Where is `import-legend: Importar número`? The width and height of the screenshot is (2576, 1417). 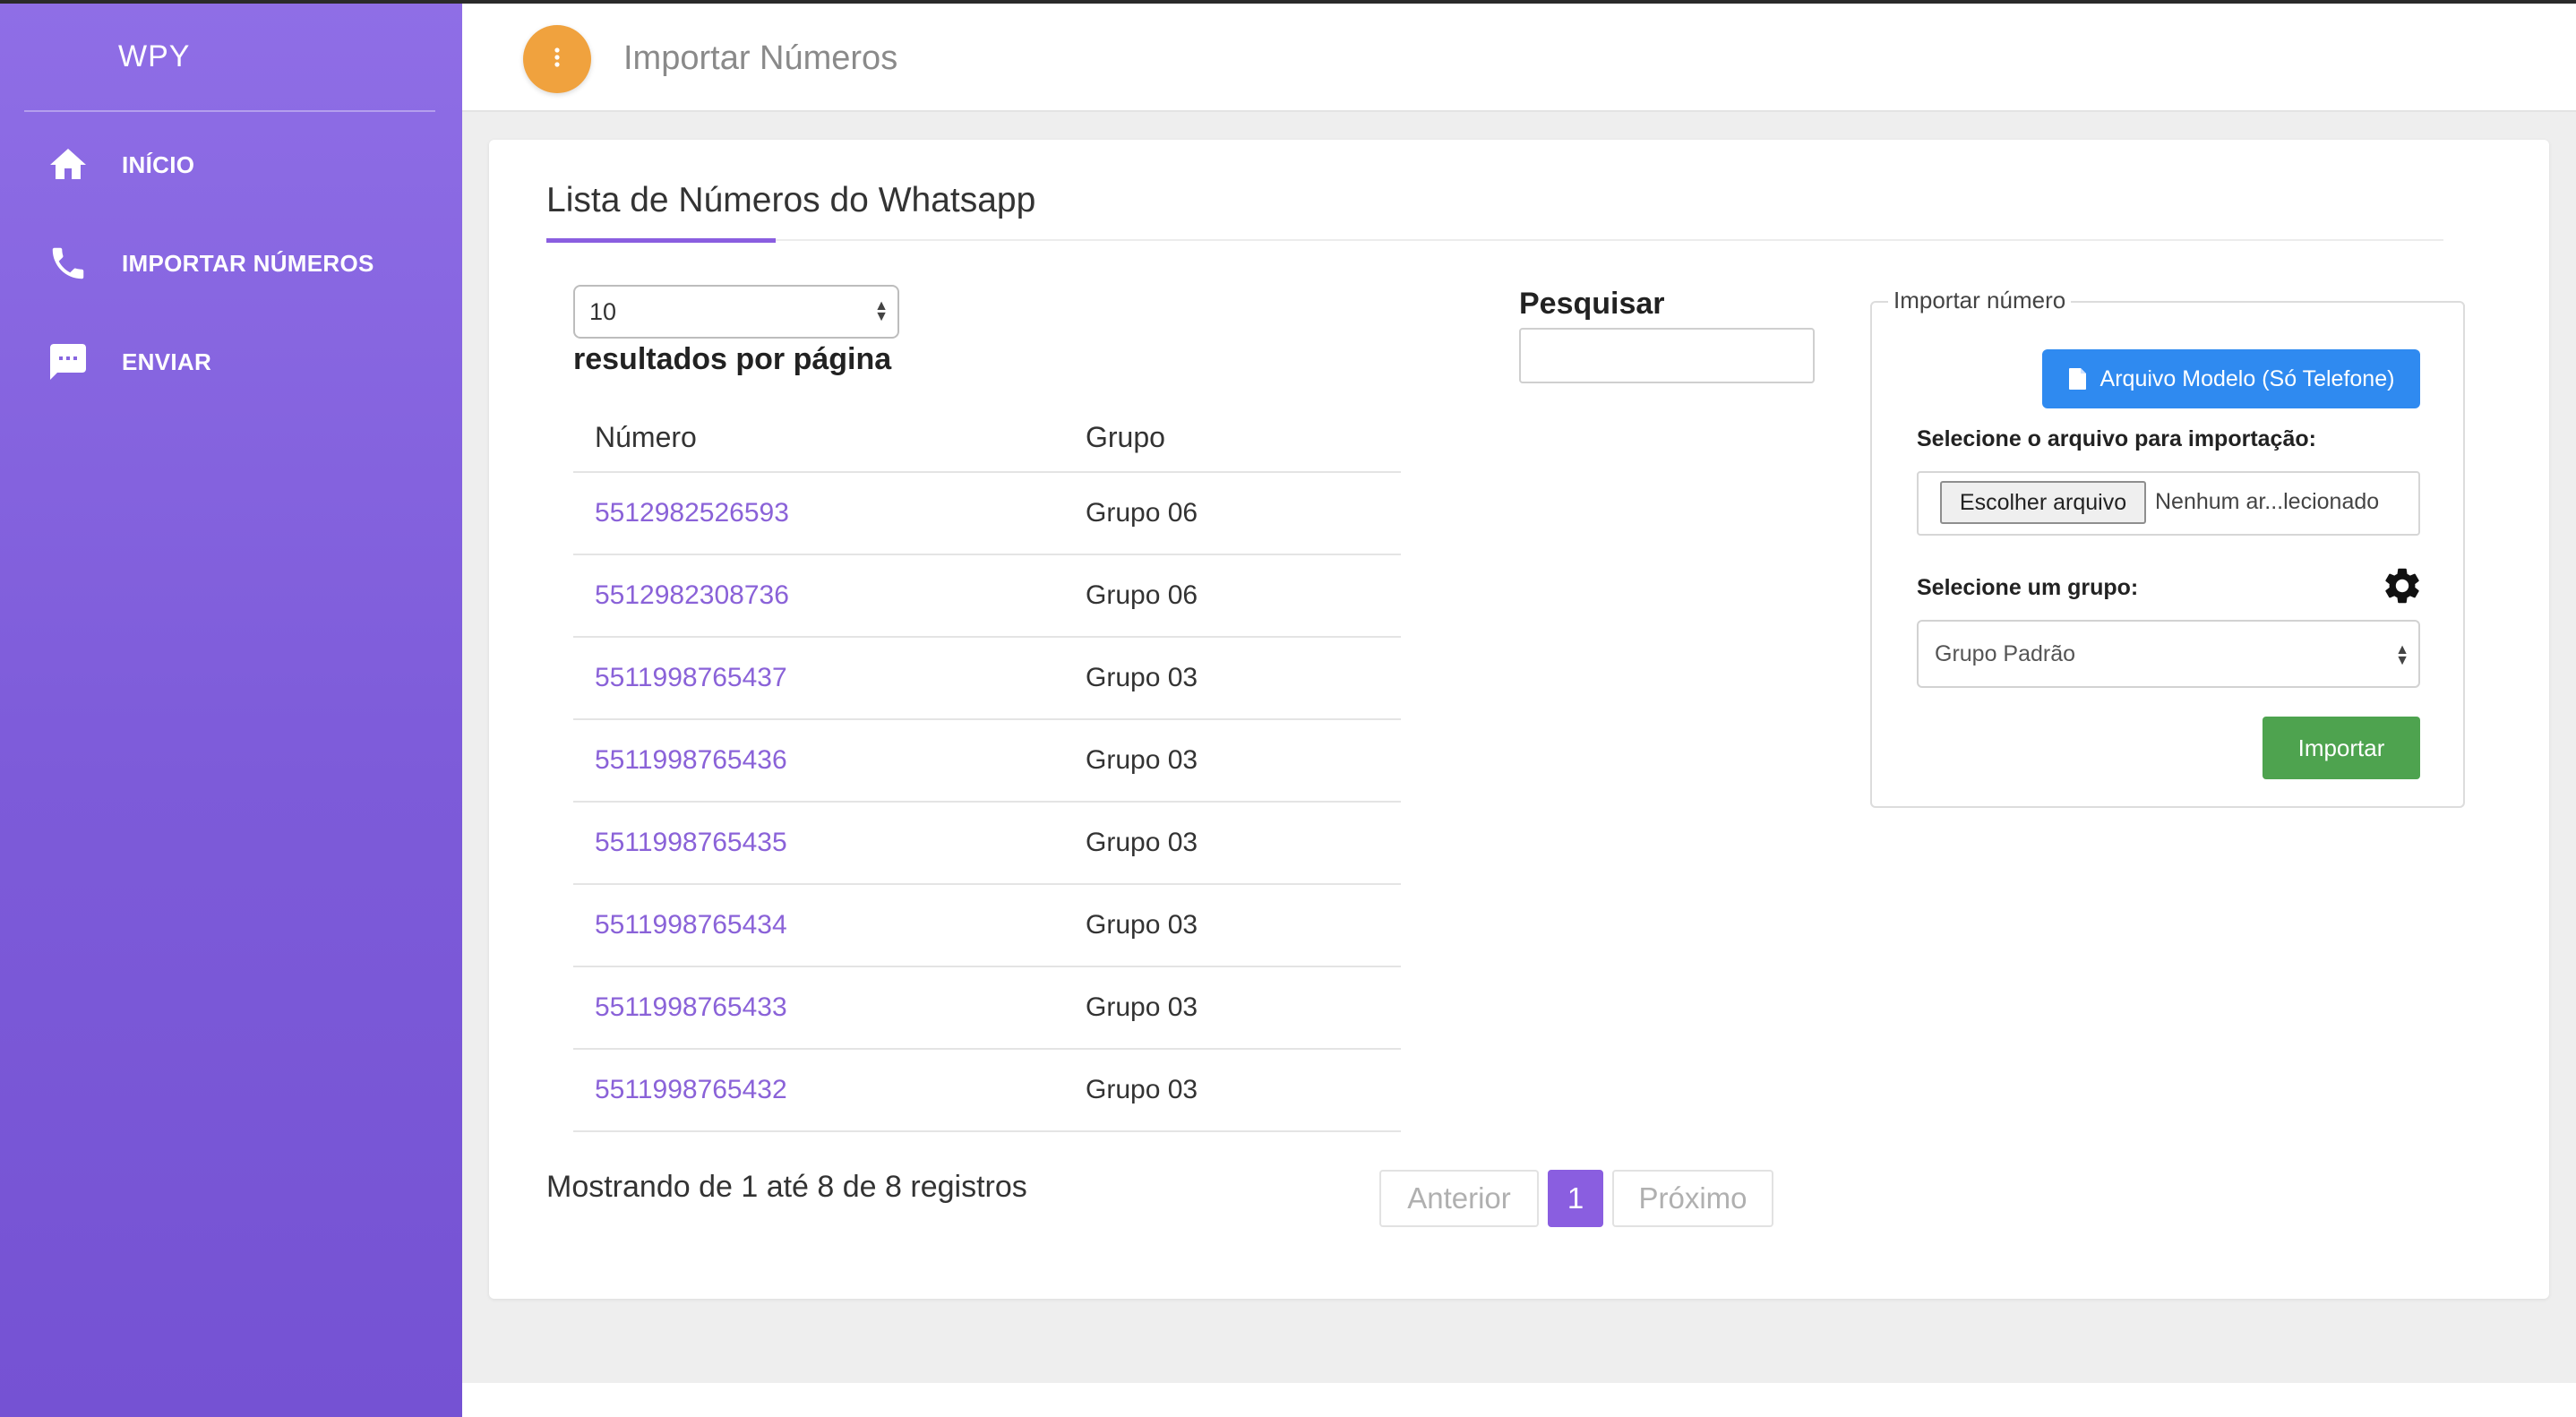 import-legend: Importar número is located at coordinates (1980, 300).